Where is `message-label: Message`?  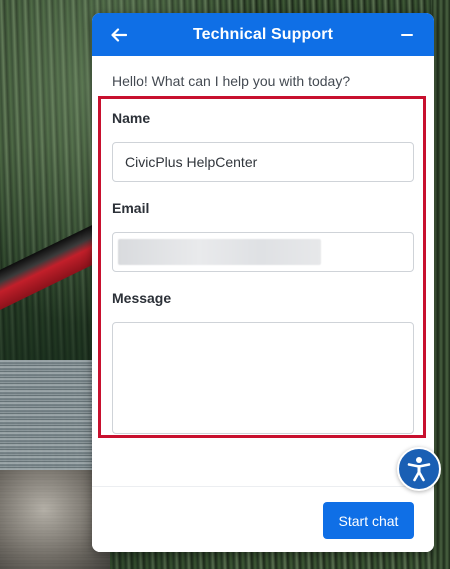
message-label: Message is located at coordinates (142, 298).